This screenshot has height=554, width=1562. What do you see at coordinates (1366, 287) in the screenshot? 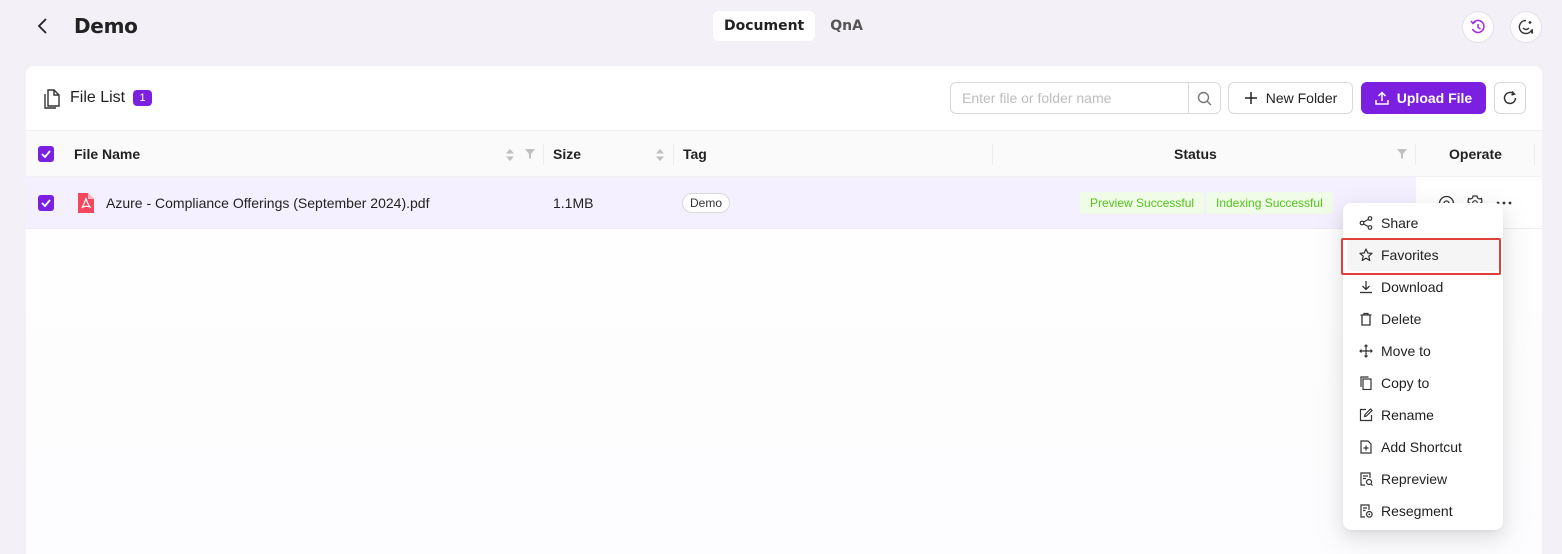
I see `download-icon` at bounding box center [1366, 287].